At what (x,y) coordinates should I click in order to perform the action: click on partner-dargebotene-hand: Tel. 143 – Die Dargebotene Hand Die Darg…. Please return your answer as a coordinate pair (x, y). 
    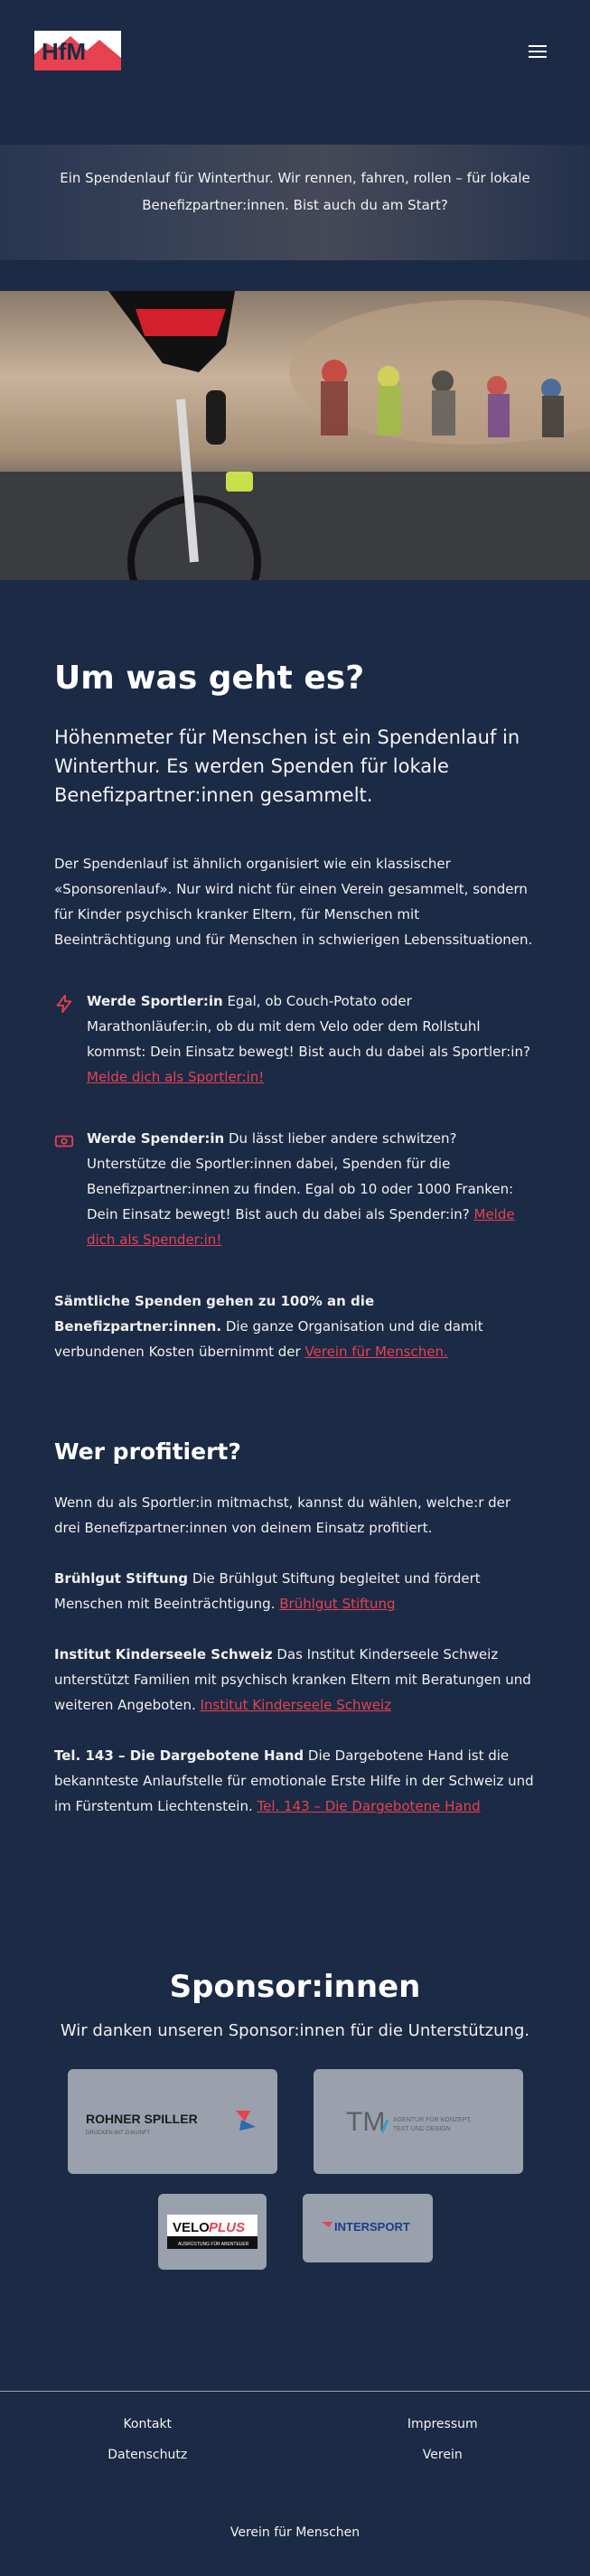
    Looking at the image, I should click on (295, 1781).